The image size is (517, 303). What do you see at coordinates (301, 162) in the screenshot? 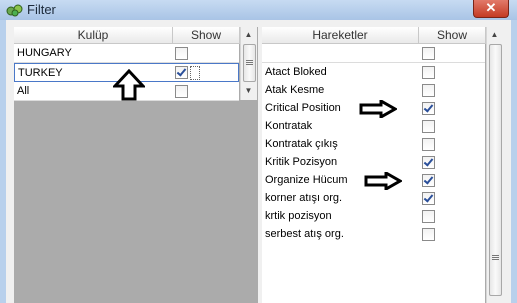
I see `move-label: Kritik Pozisyon` at bounding box center [301, 162].